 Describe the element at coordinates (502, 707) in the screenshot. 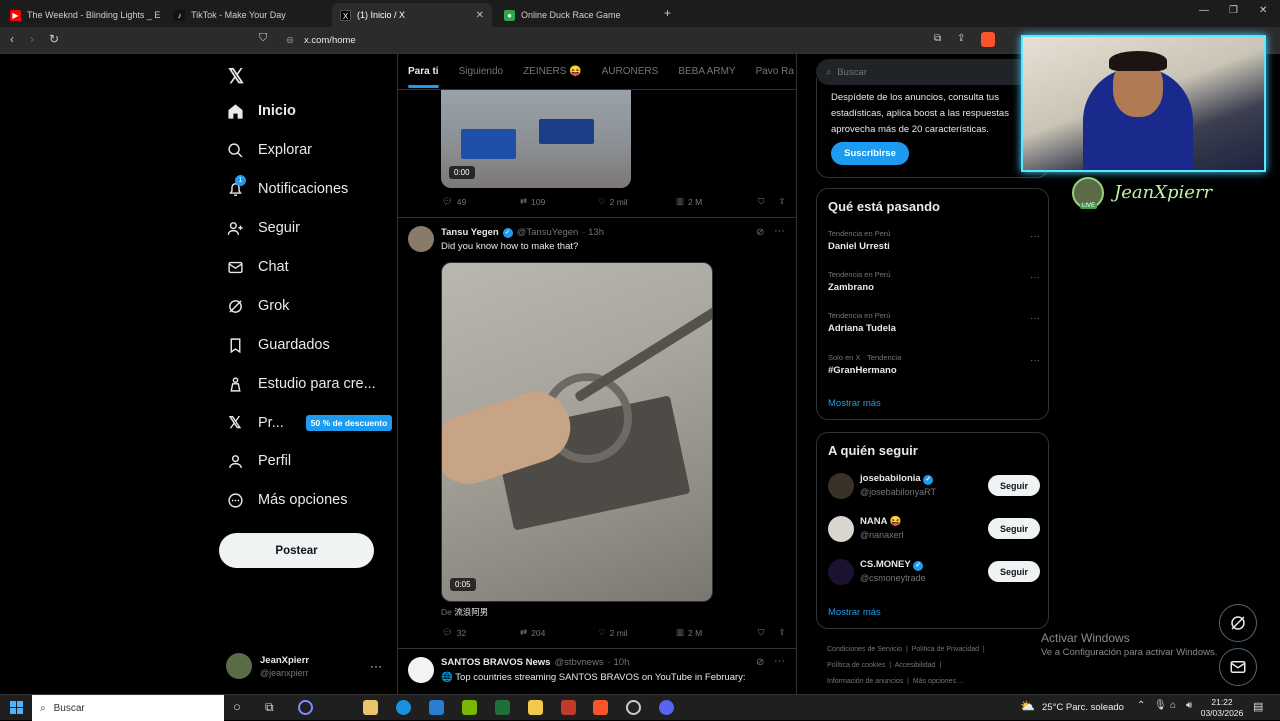

I see `excel-icon` at that location.